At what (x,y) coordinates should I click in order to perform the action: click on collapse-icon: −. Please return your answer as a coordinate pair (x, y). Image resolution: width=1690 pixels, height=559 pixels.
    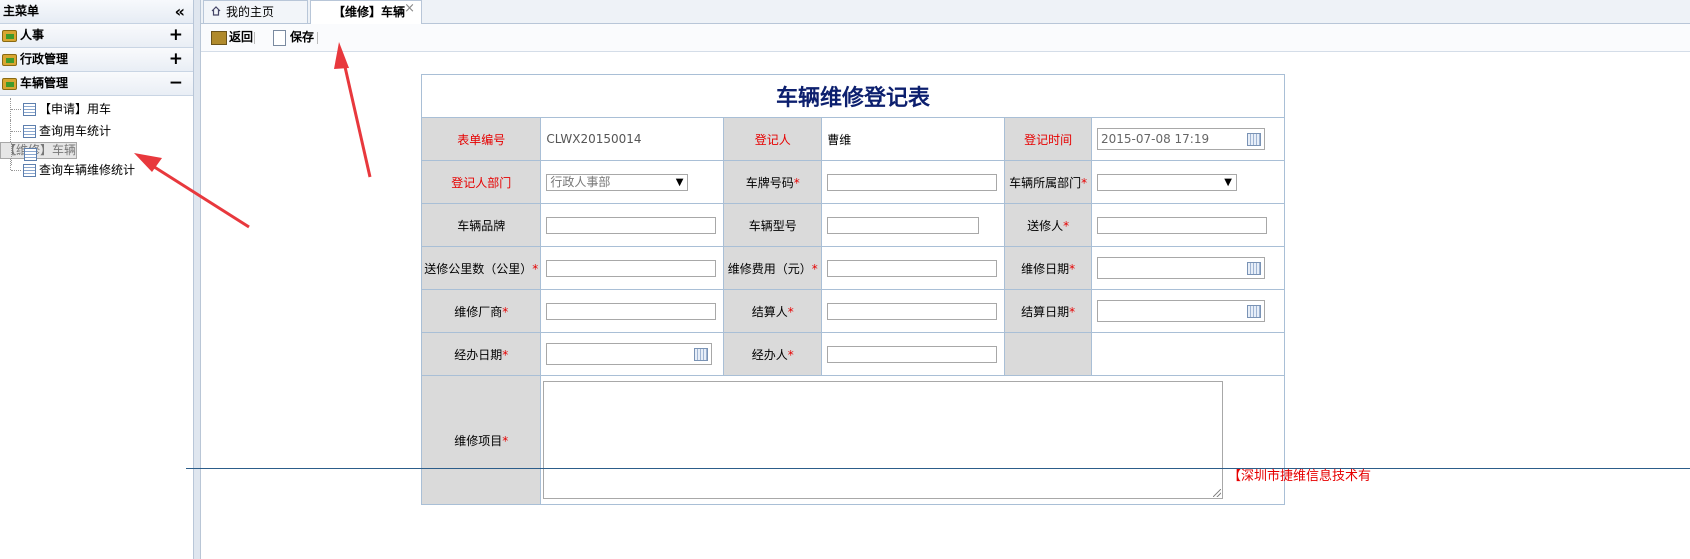
    Looking at the image, I should click on (176, 83).